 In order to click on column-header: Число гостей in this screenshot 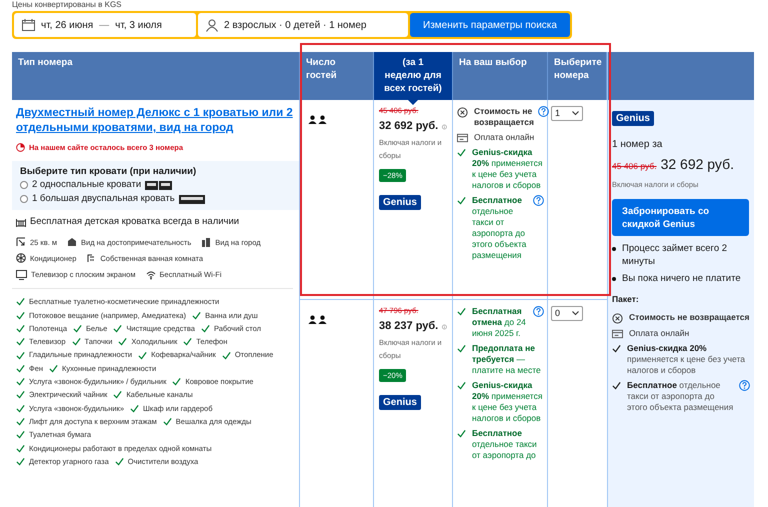, I will do `click(337, 76)`.